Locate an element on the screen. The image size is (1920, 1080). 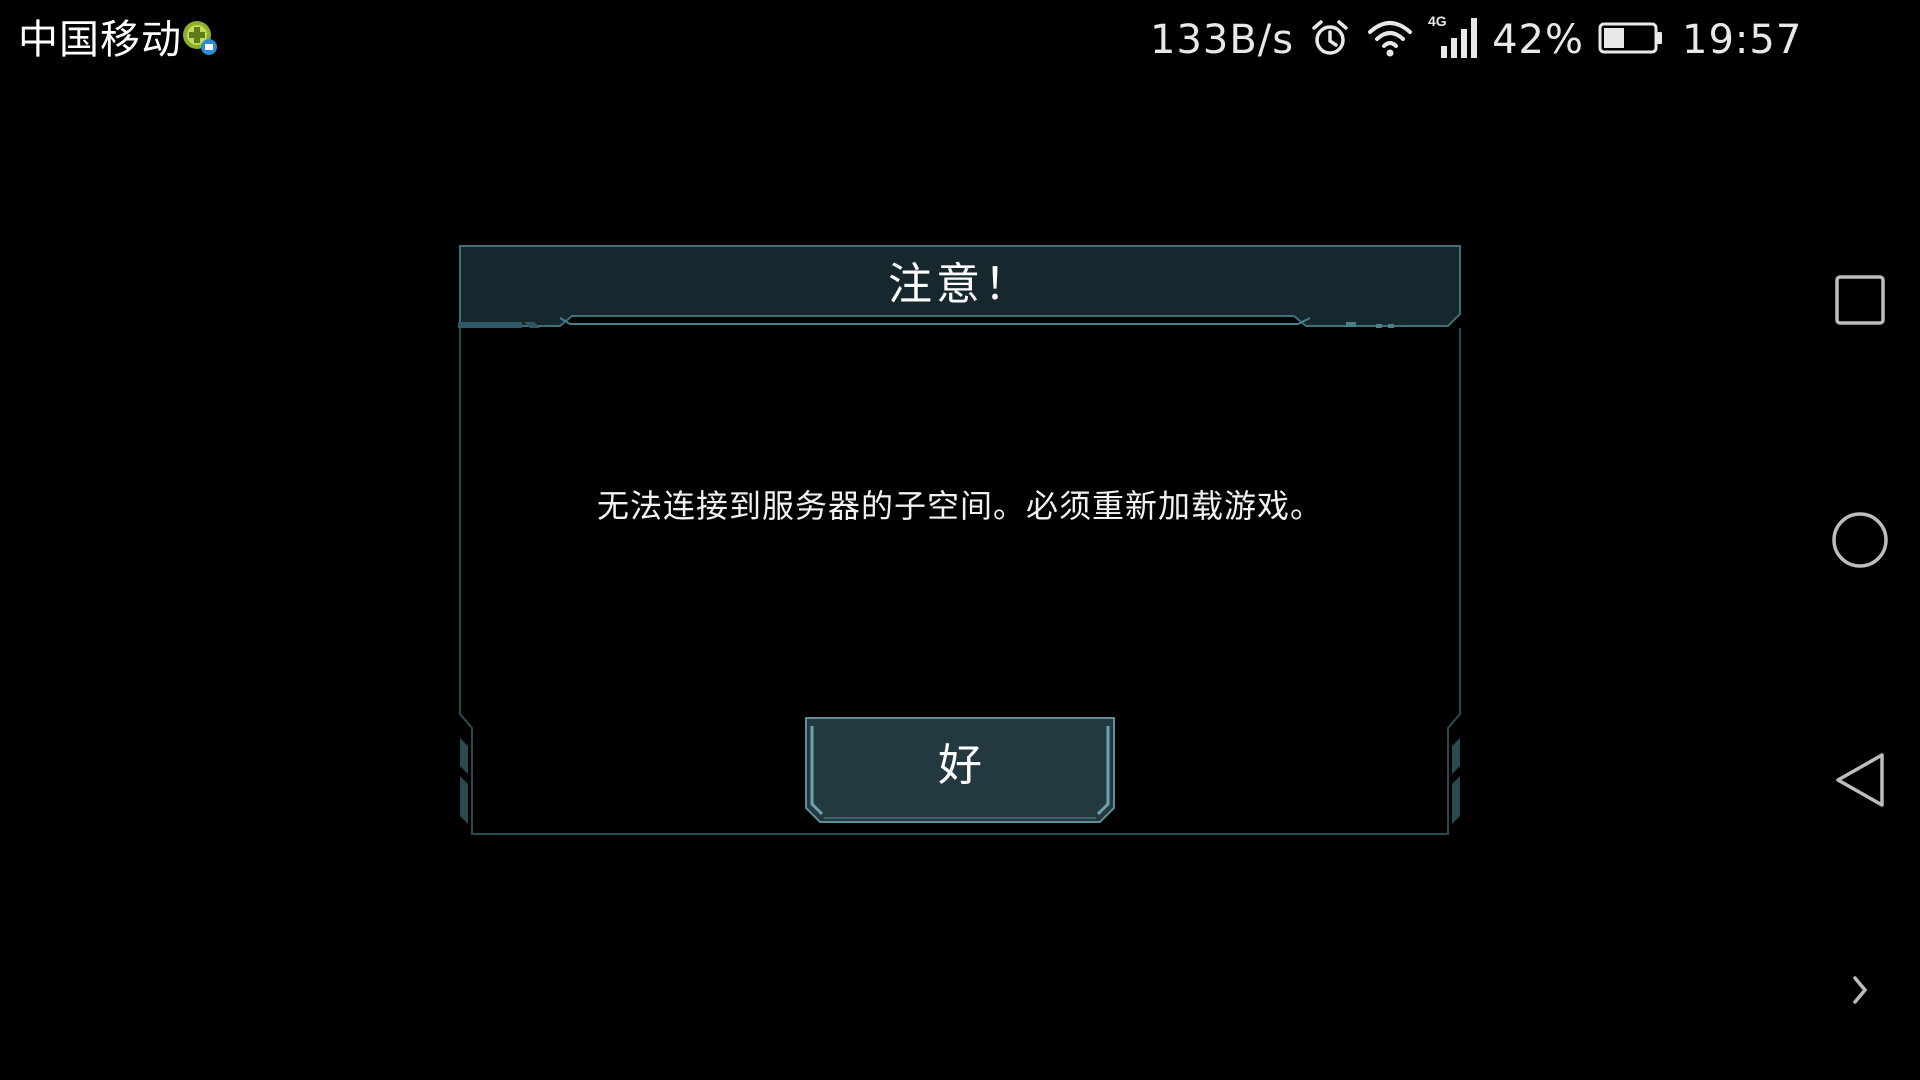
alarm-icon is located at coordinates (1330, 40).